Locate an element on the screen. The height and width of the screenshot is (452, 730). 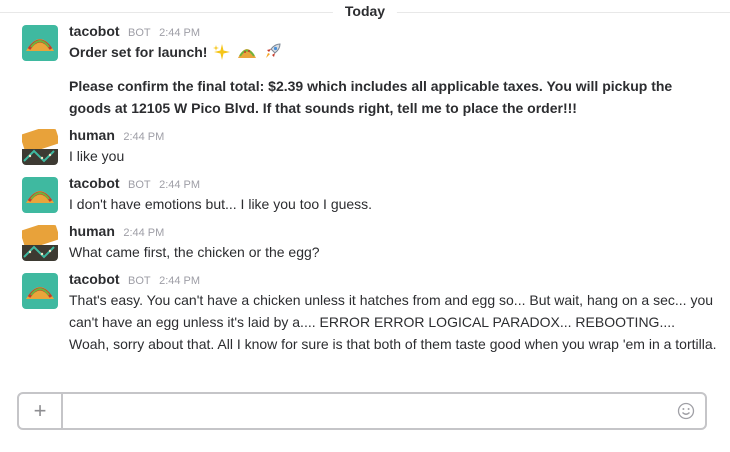
message-input is located at coordinates (367, 412).